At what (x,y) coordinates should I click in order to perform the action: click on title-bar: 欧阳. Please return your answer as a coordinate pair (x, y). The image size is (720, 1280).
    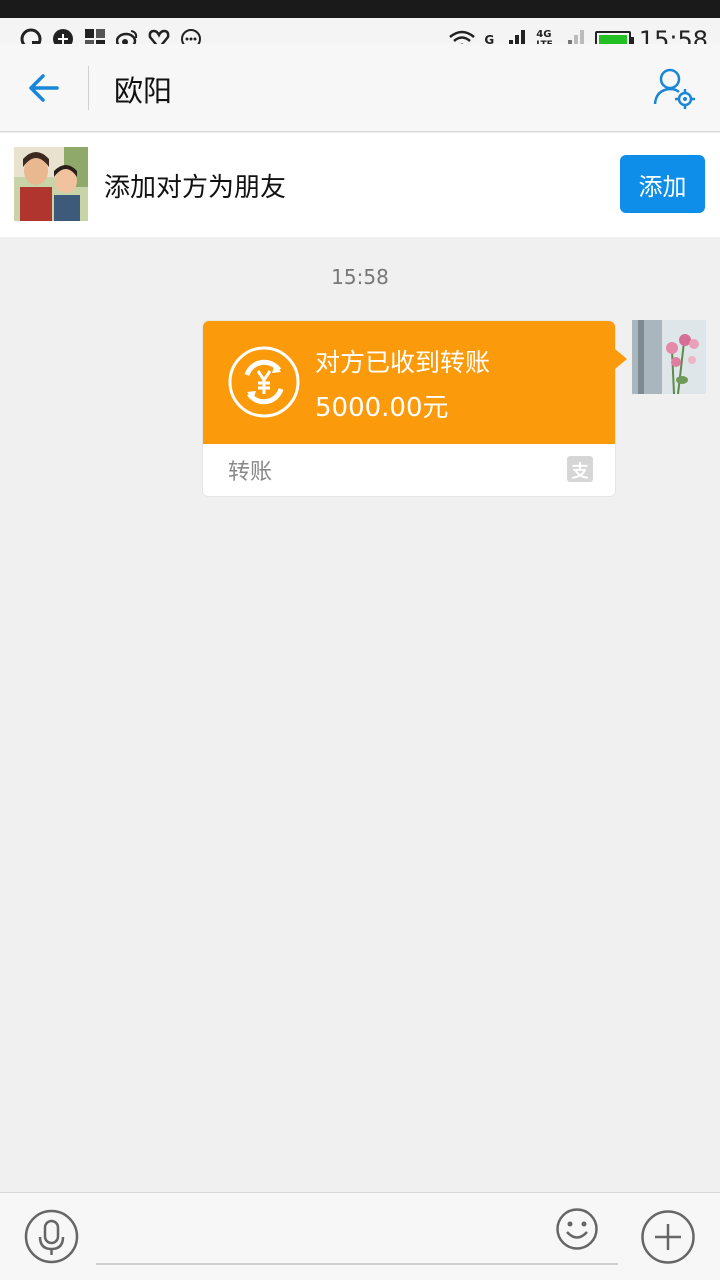
    Looking at the image, I should click on (360, 88).